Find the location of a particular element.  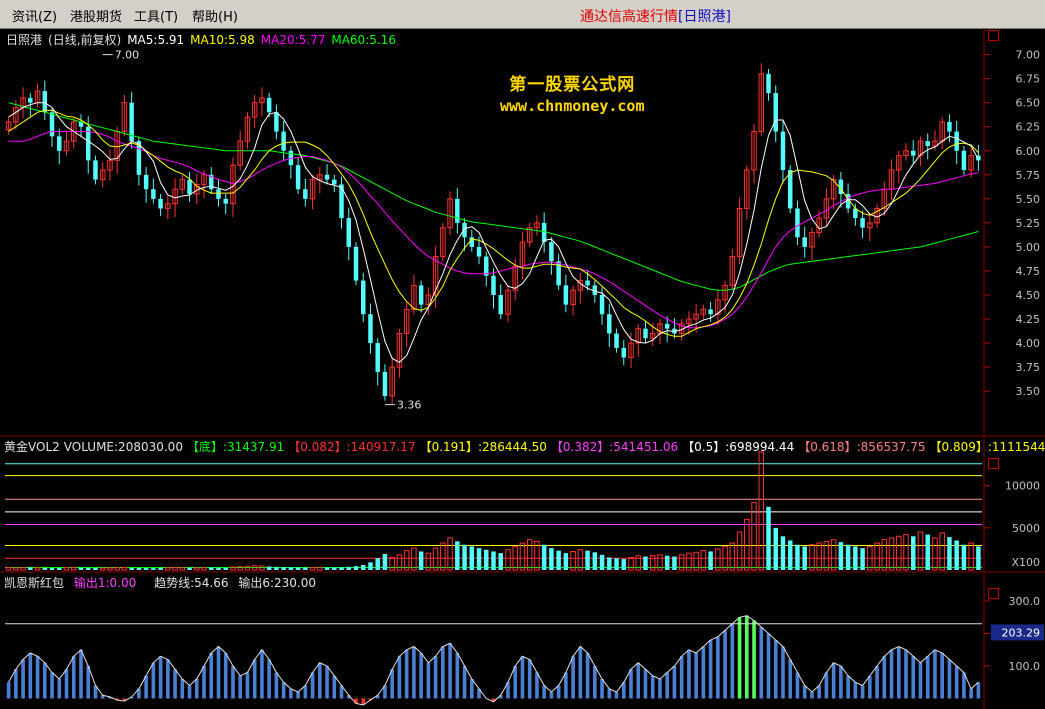

extreme-label: 7.00 is located at coordinates (127, 55).